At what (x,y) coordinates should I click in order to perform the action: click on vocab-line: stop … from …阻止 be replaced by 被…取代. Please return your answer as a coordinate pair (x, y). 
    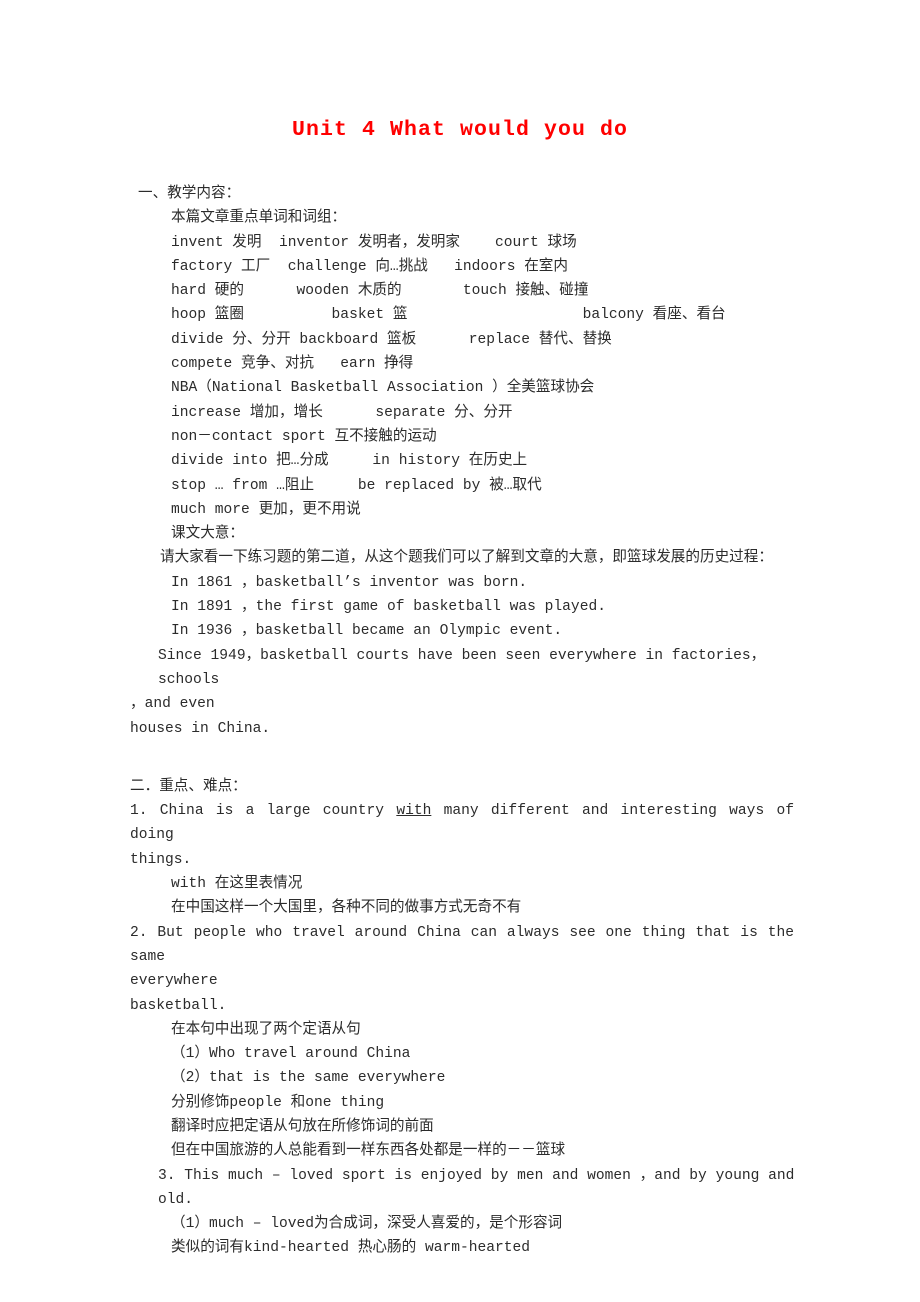
    Looking at the image, I should click on (356, 485).